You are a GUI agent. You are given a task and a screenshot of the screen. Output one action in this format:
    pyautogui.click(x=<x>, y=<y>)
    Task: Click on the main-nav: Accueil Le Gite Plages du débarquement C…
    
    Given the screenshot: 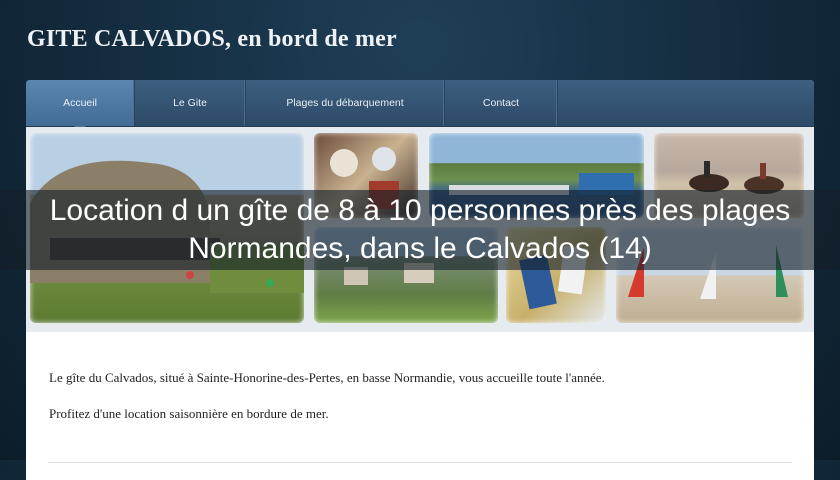 What is the action you would take?
    pyautogui.click(x=420, y=106)
    